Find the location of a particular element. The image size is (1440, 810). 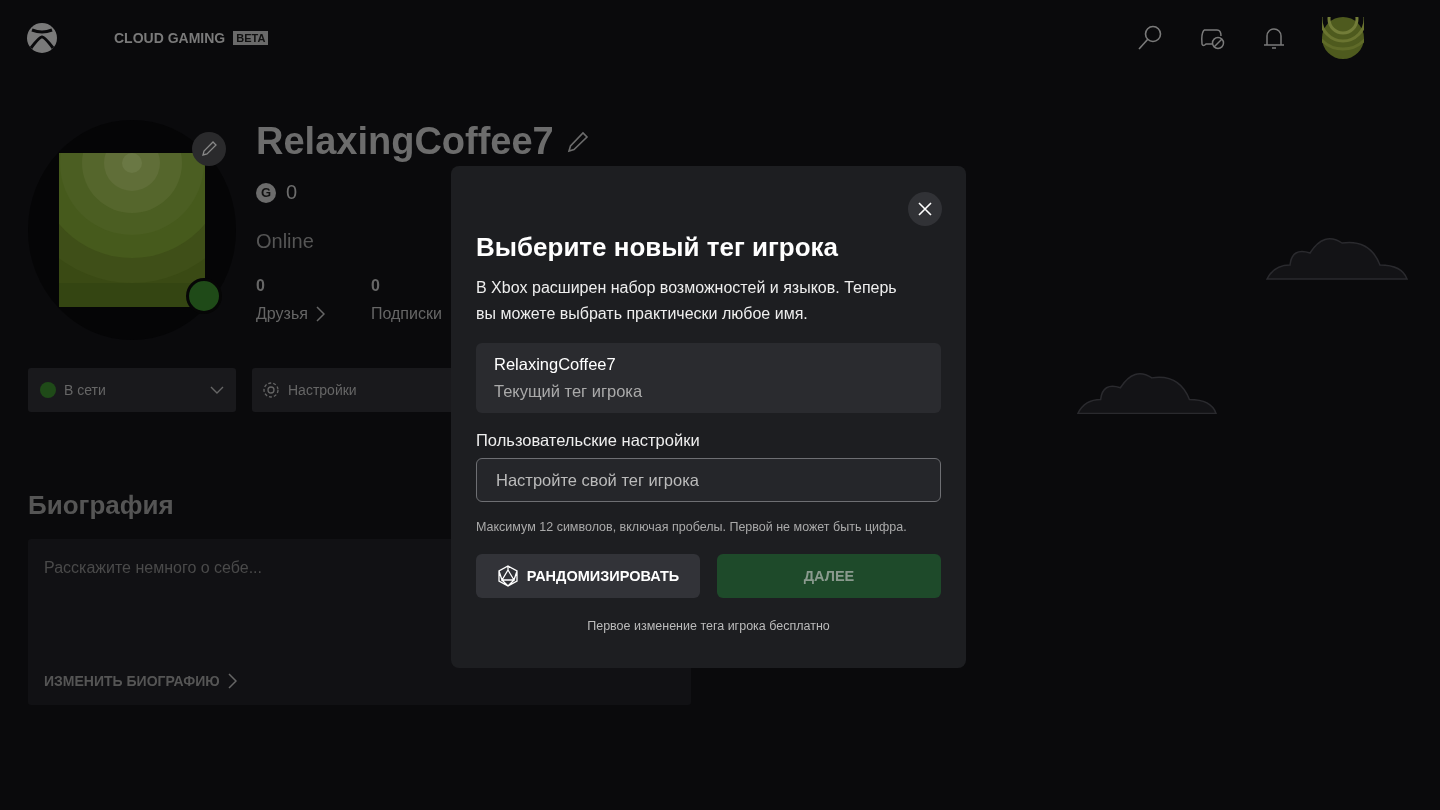

close-icon is located at coordinates (925, 209).